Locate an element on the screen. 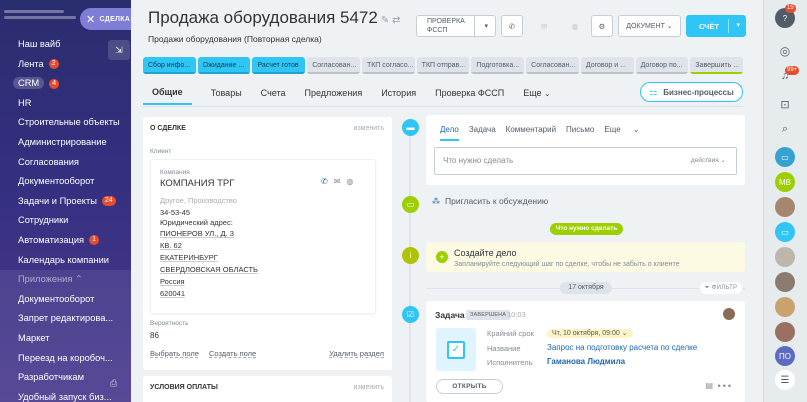  sidebar-item-construction: Строительные объекты is located at coordinates (65, 123).